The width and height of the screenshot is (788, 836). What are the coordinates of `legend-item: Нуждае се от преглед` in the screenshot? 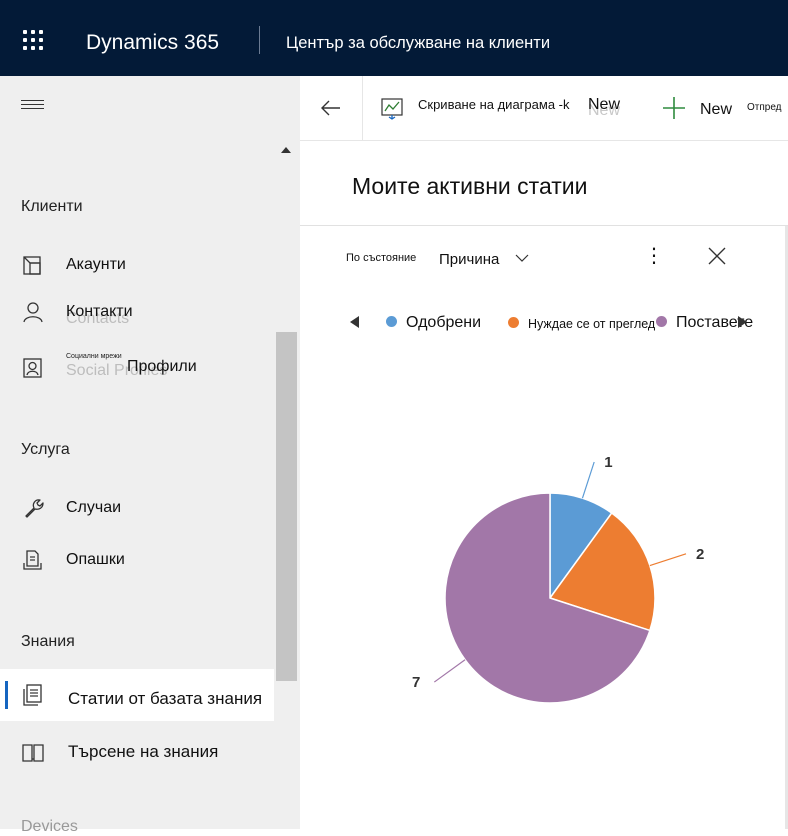 It's located at (581, 324).